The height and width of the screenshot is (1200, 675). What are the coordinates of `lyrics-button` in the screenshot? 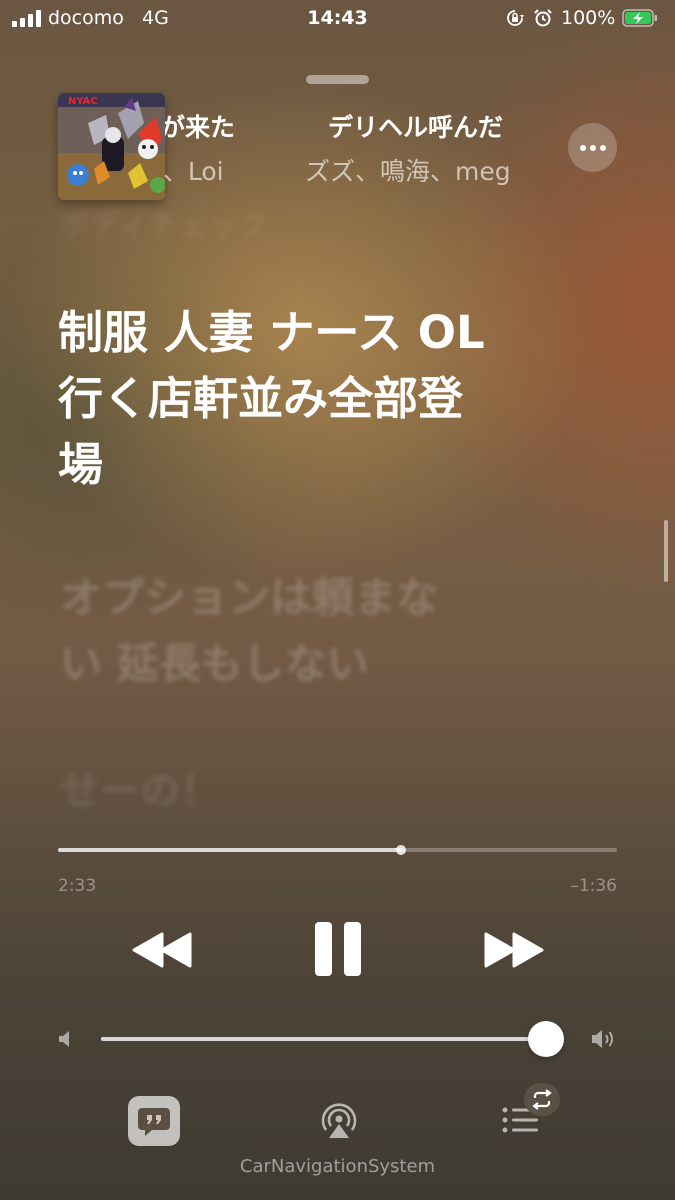 It's located at (154, 1121).